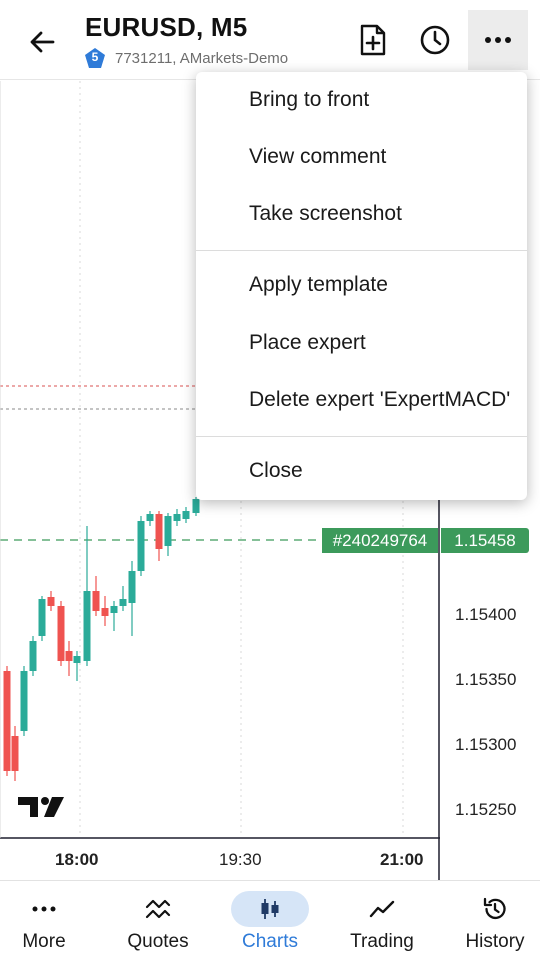  What do you see at coordinates (361, 400) in the screenshot?
I see `menu-item-delete-expert: Delete expert 'ExpertMACD'` at bounding box center [361, 400].